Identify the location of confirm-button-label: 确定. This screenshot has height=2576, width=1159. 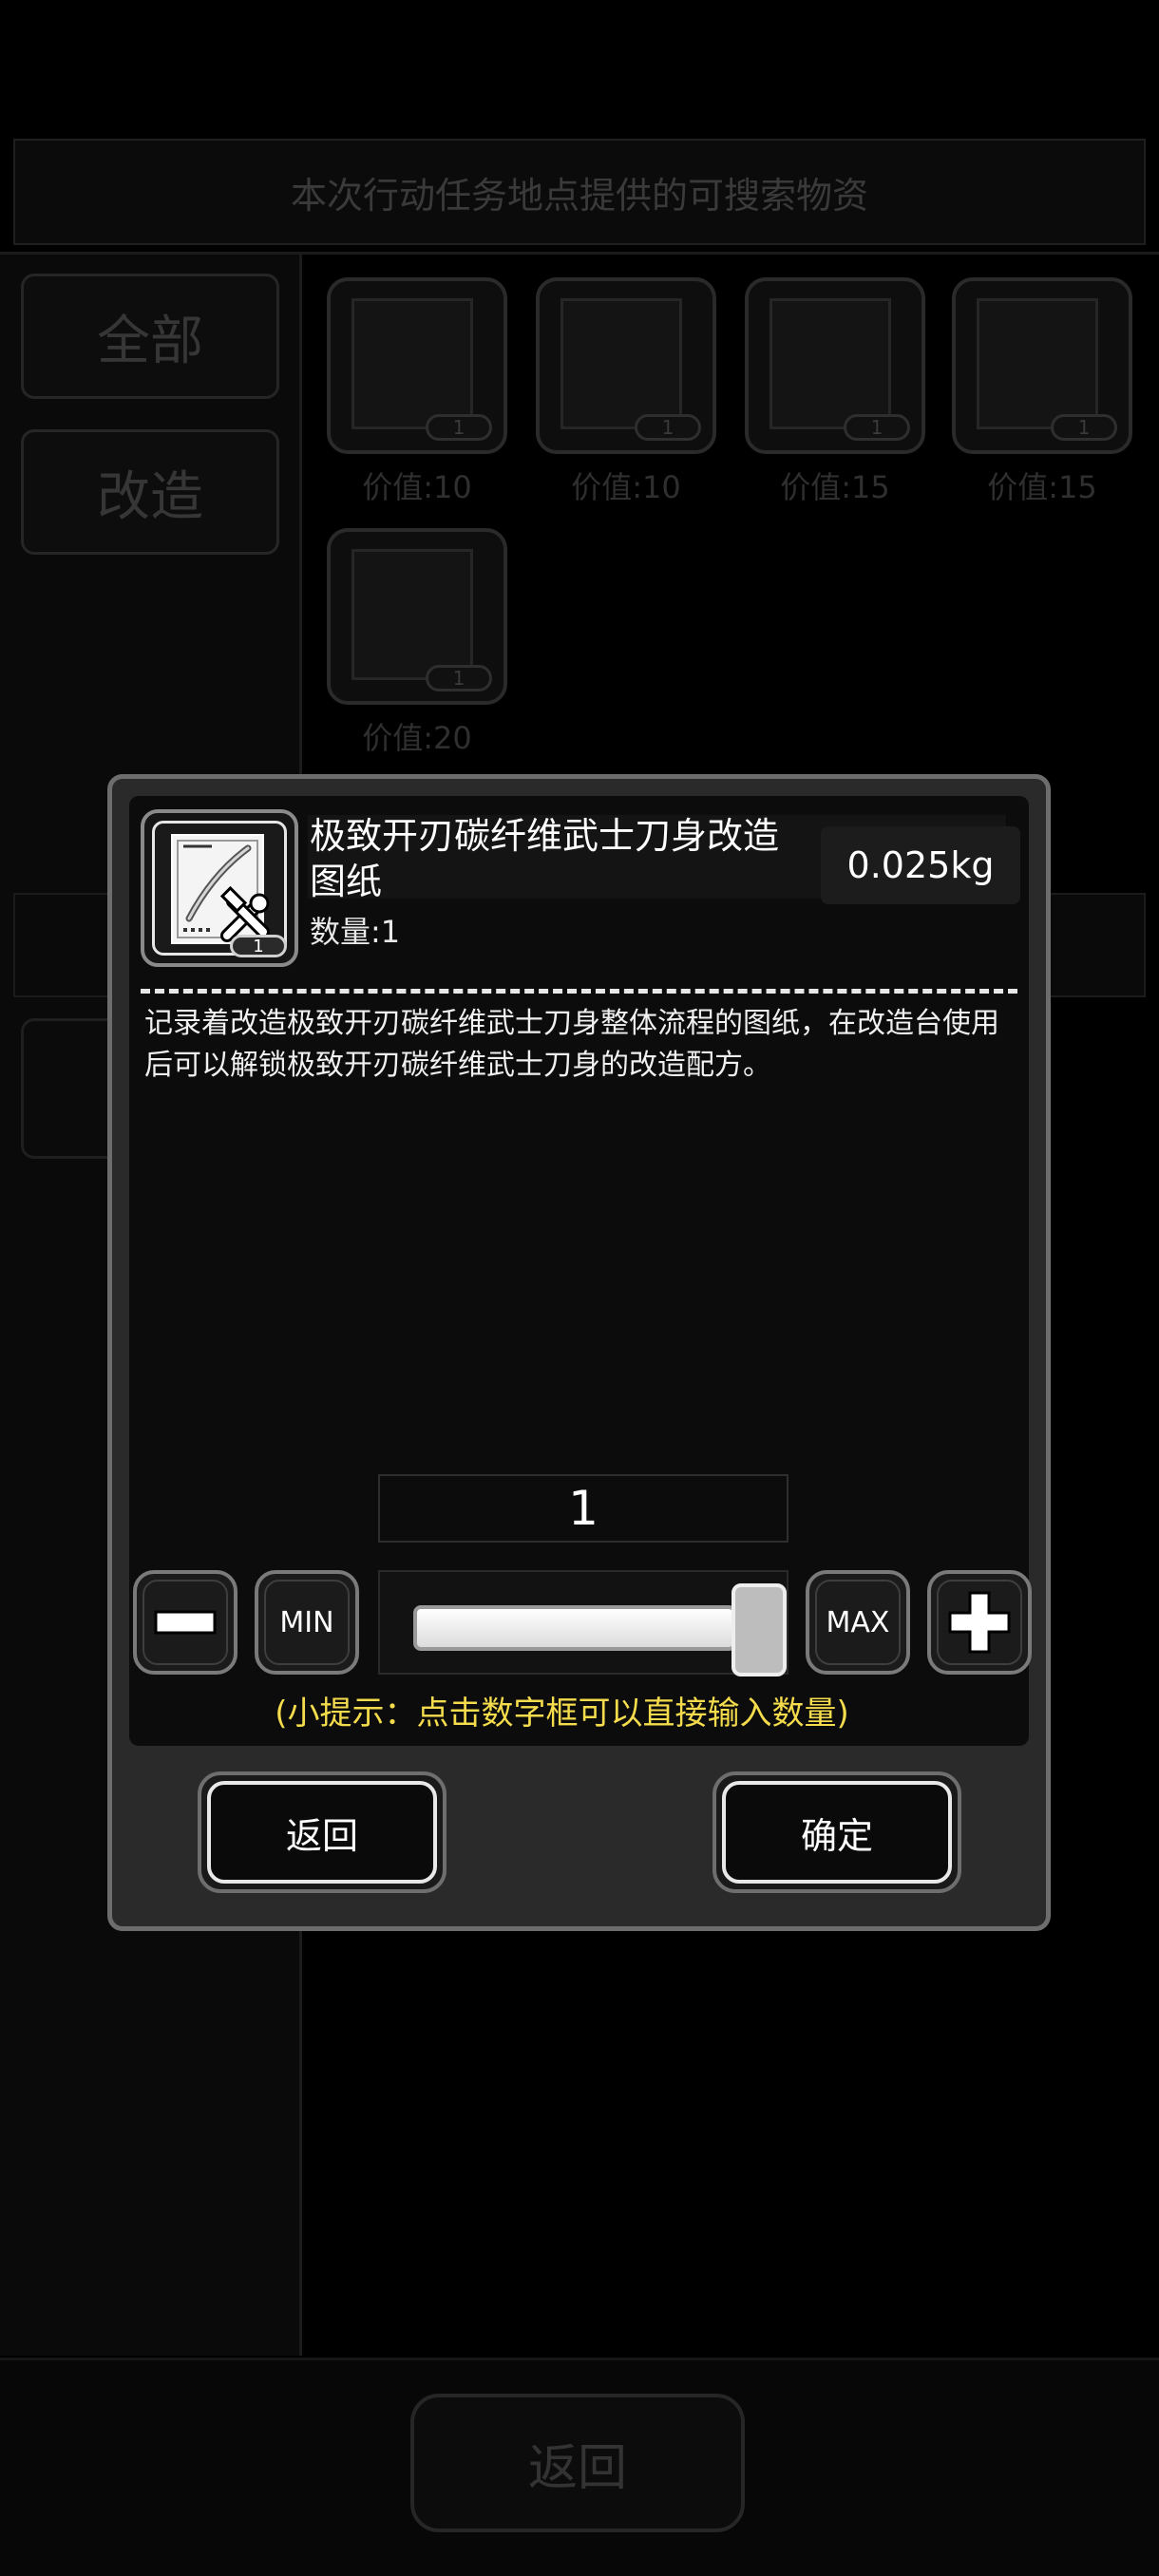
(837, 1832).